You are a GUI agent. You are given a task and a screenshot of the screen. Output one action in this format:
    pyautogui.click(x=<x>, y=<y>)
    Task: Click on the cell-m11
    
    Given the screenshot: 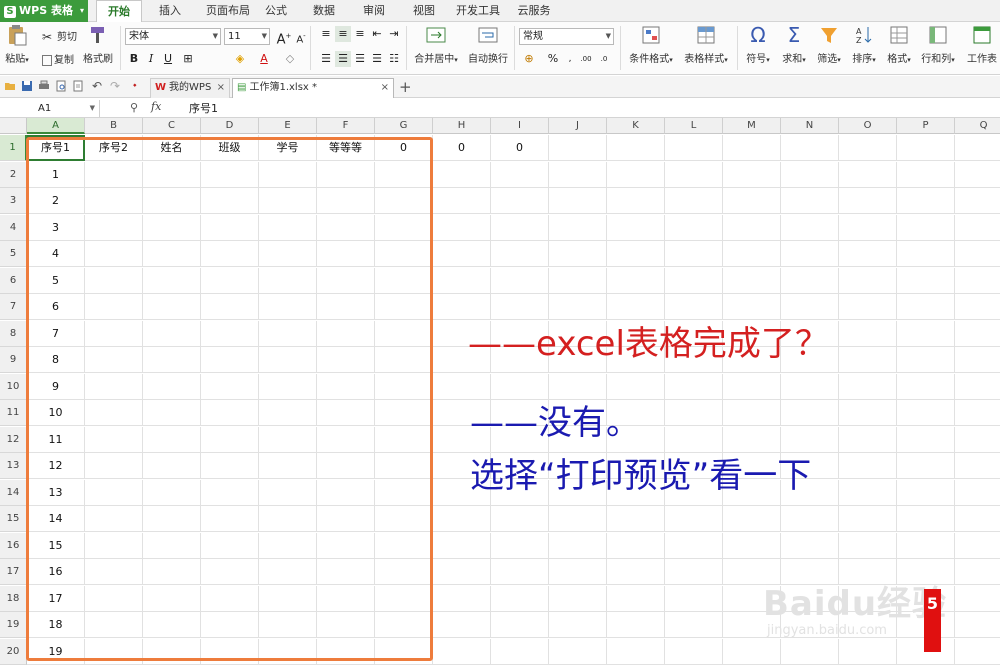 What is the action you would take?
    pyautogui.click(x=752, y=413)
    